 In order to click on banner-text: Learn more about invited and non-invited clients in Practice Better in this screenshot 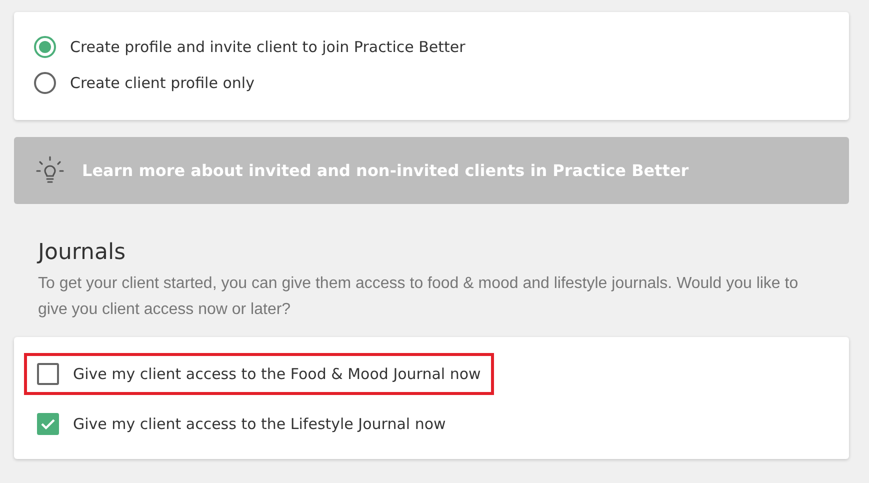, I will do `click(385, 170)`.